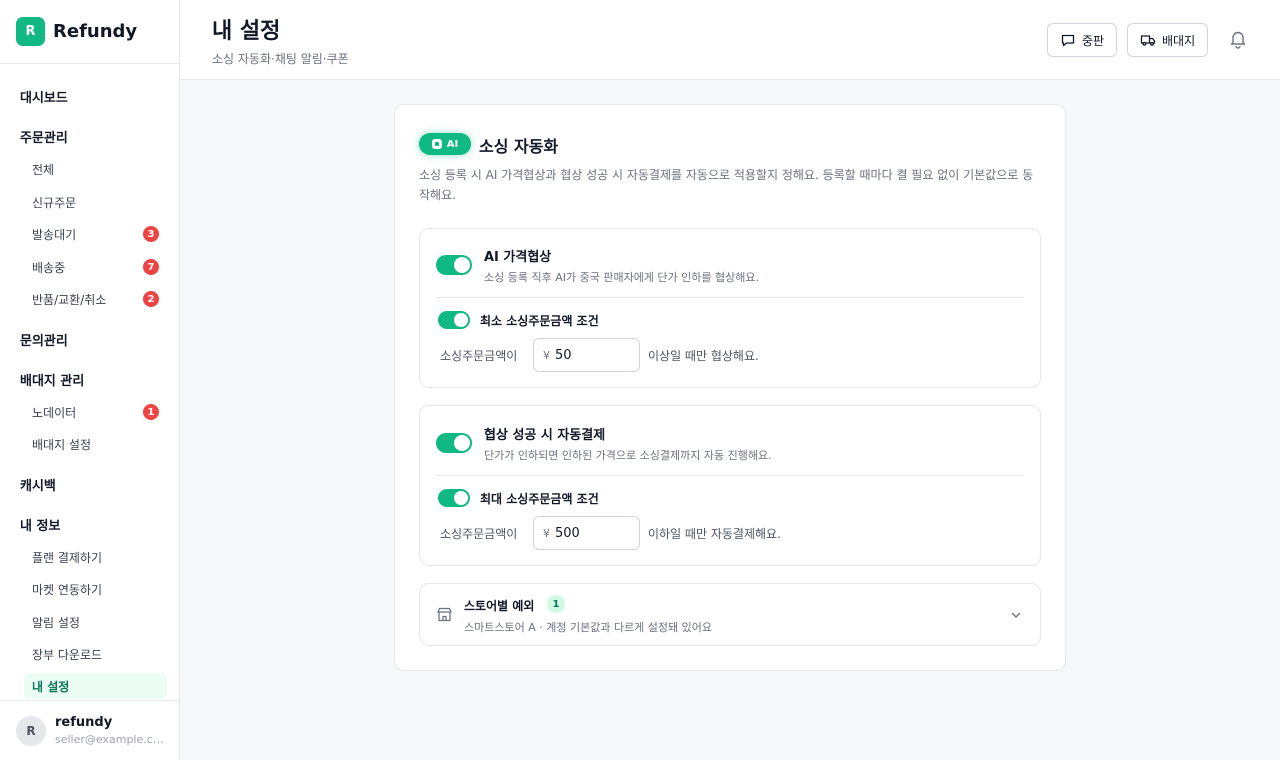  What do you see at coordinates (567, 533) in the screenshot?
I see `amount-value: 500` at bounding box center [567, 533].